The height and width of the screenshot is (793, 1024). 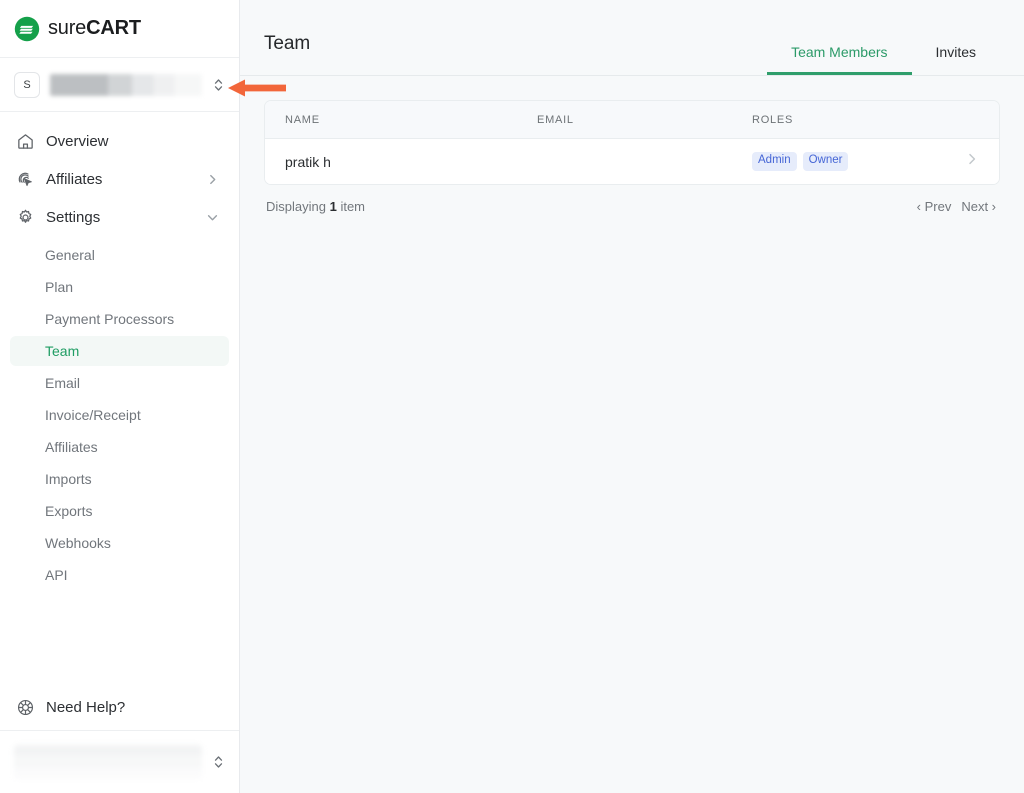 What do you see at coordinates (25, 217) in the screenshot?
I see `gear-icon` at bounding box center [25, 217].